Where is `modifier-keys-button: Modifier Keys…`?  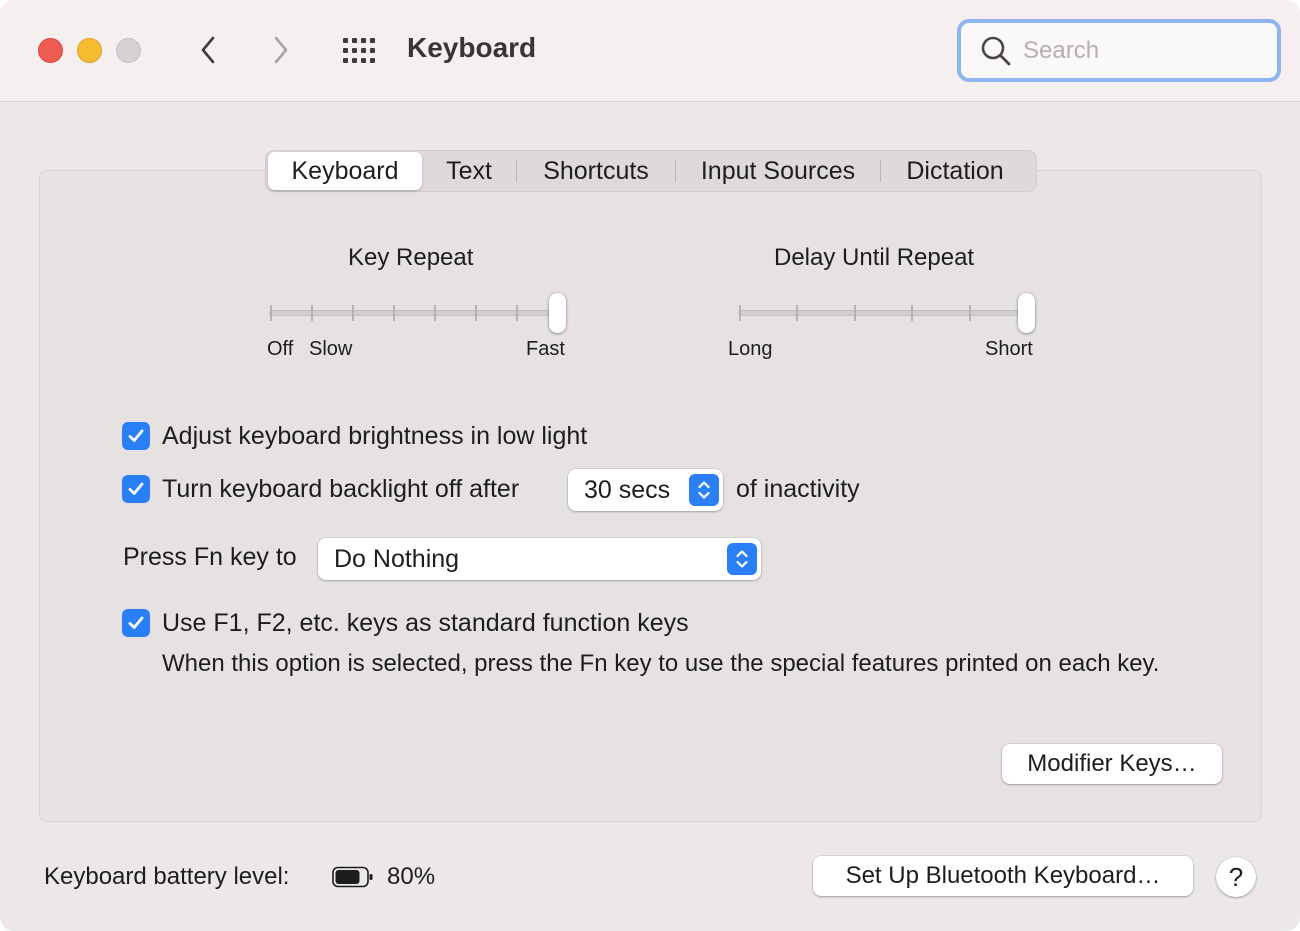 modifier-keys-button: Modifier Keys… is located at coordinates (1112, 764).